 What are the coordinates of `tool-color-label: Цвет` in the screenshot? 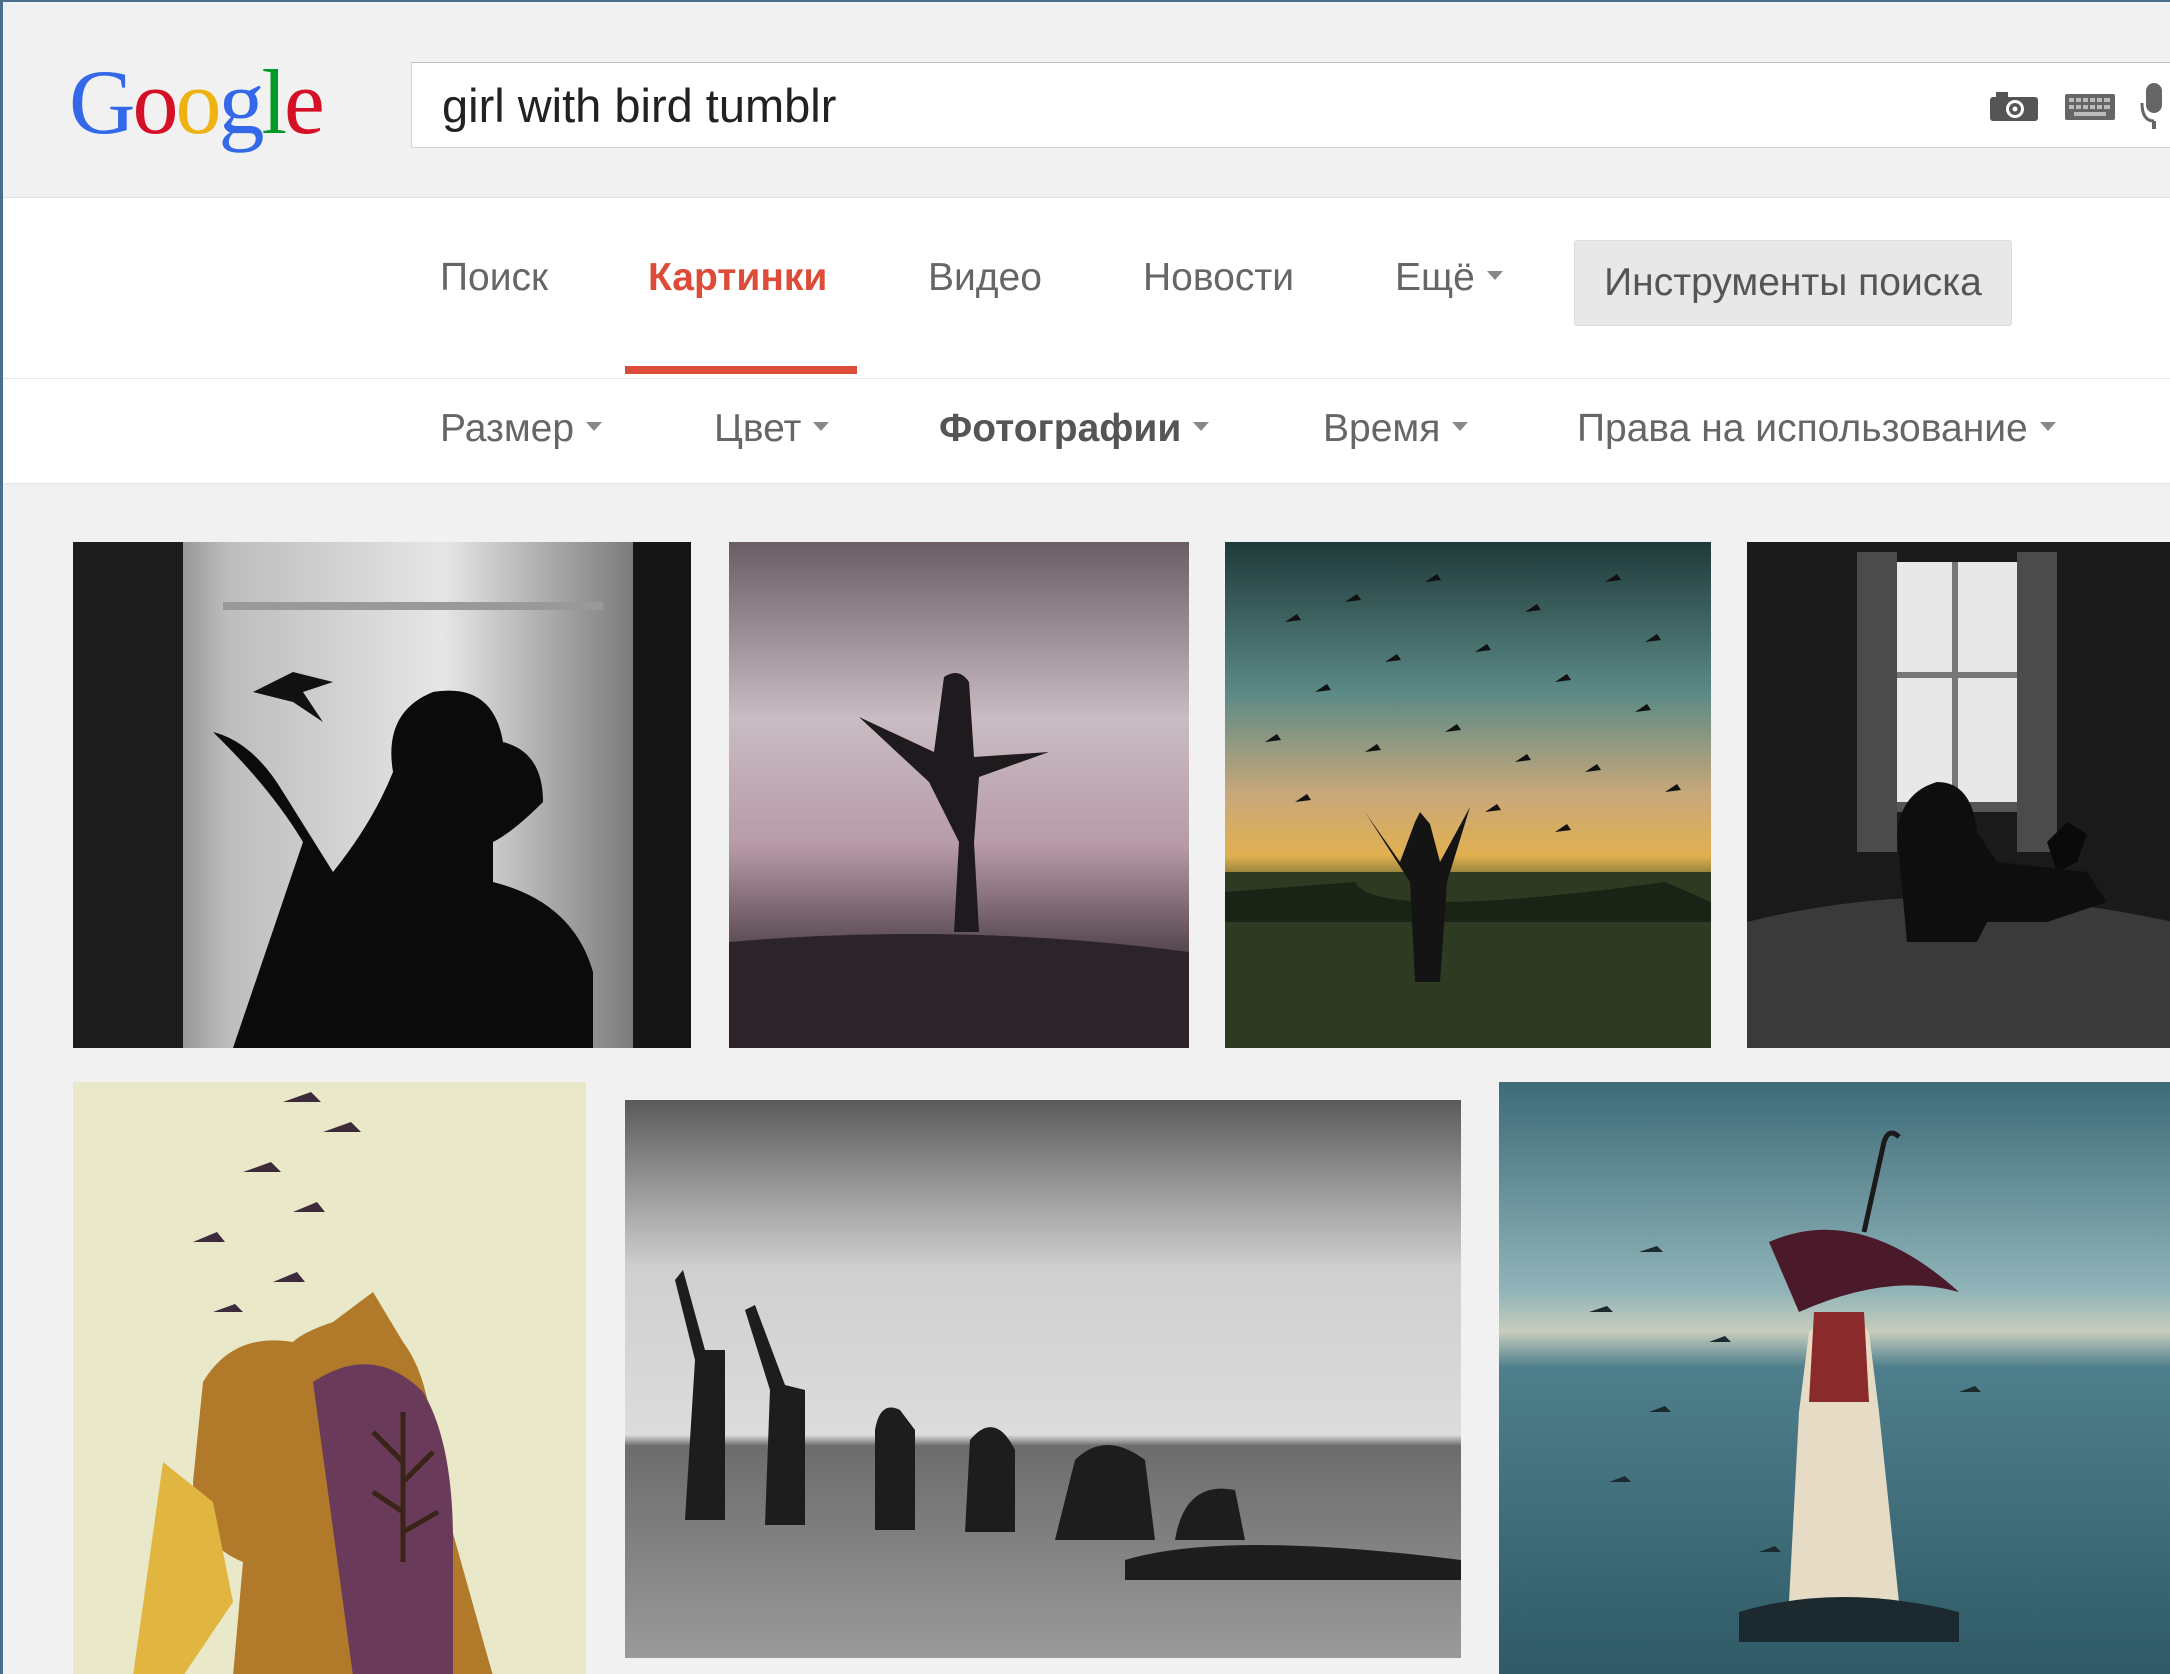 It's located at (758, 428).